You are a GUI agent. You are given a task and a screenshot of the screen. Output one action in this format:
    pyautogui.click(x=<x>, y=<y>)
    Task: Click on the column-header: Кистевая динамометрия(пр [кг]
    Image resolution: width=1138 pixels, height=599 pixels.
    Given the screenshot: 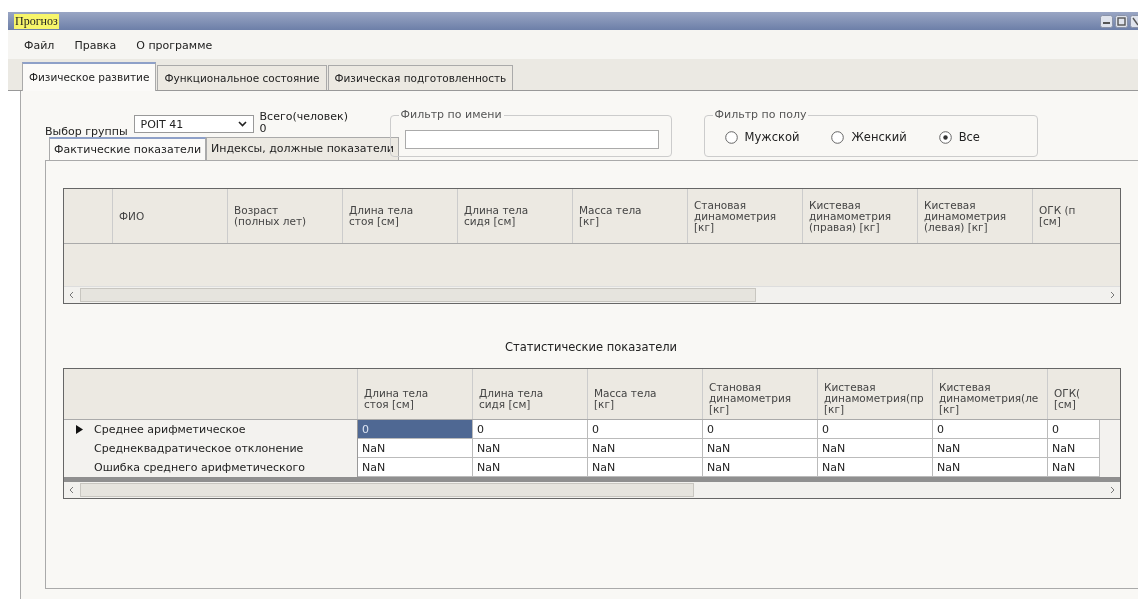 What is the action you would take?
    pyautogui.click(x=875, y=394)
    